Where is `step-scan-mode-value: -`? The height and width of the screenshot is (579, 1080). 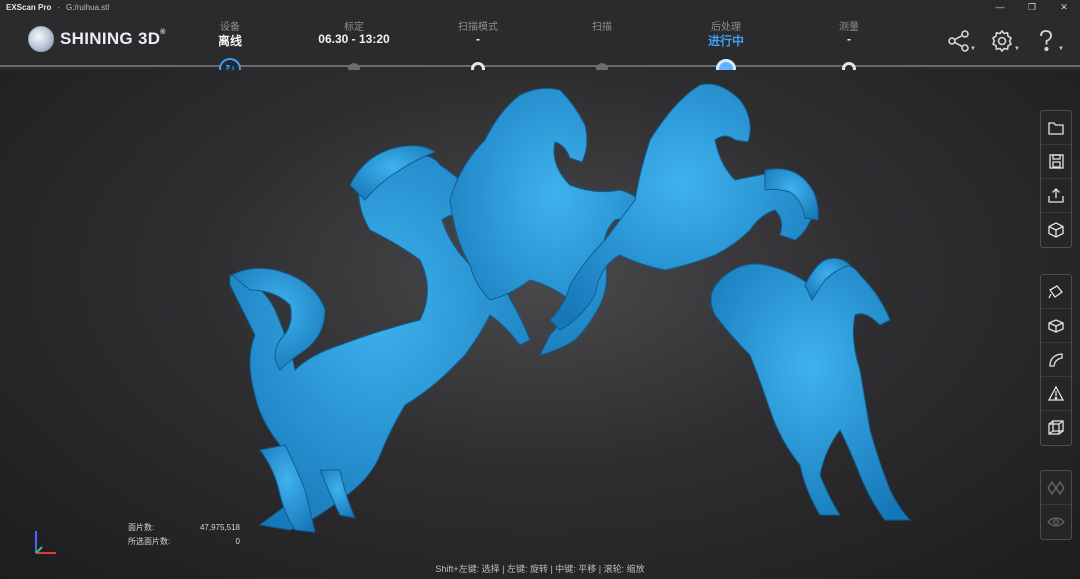 step-scan-mode-value: - is located at coordinates (478, 39).